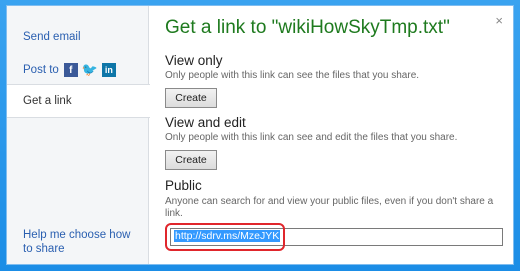  What do you see at coordinates (70, 70) in the screenshot?
I see `facebook-icon: f` at bounding box center [70, 70].